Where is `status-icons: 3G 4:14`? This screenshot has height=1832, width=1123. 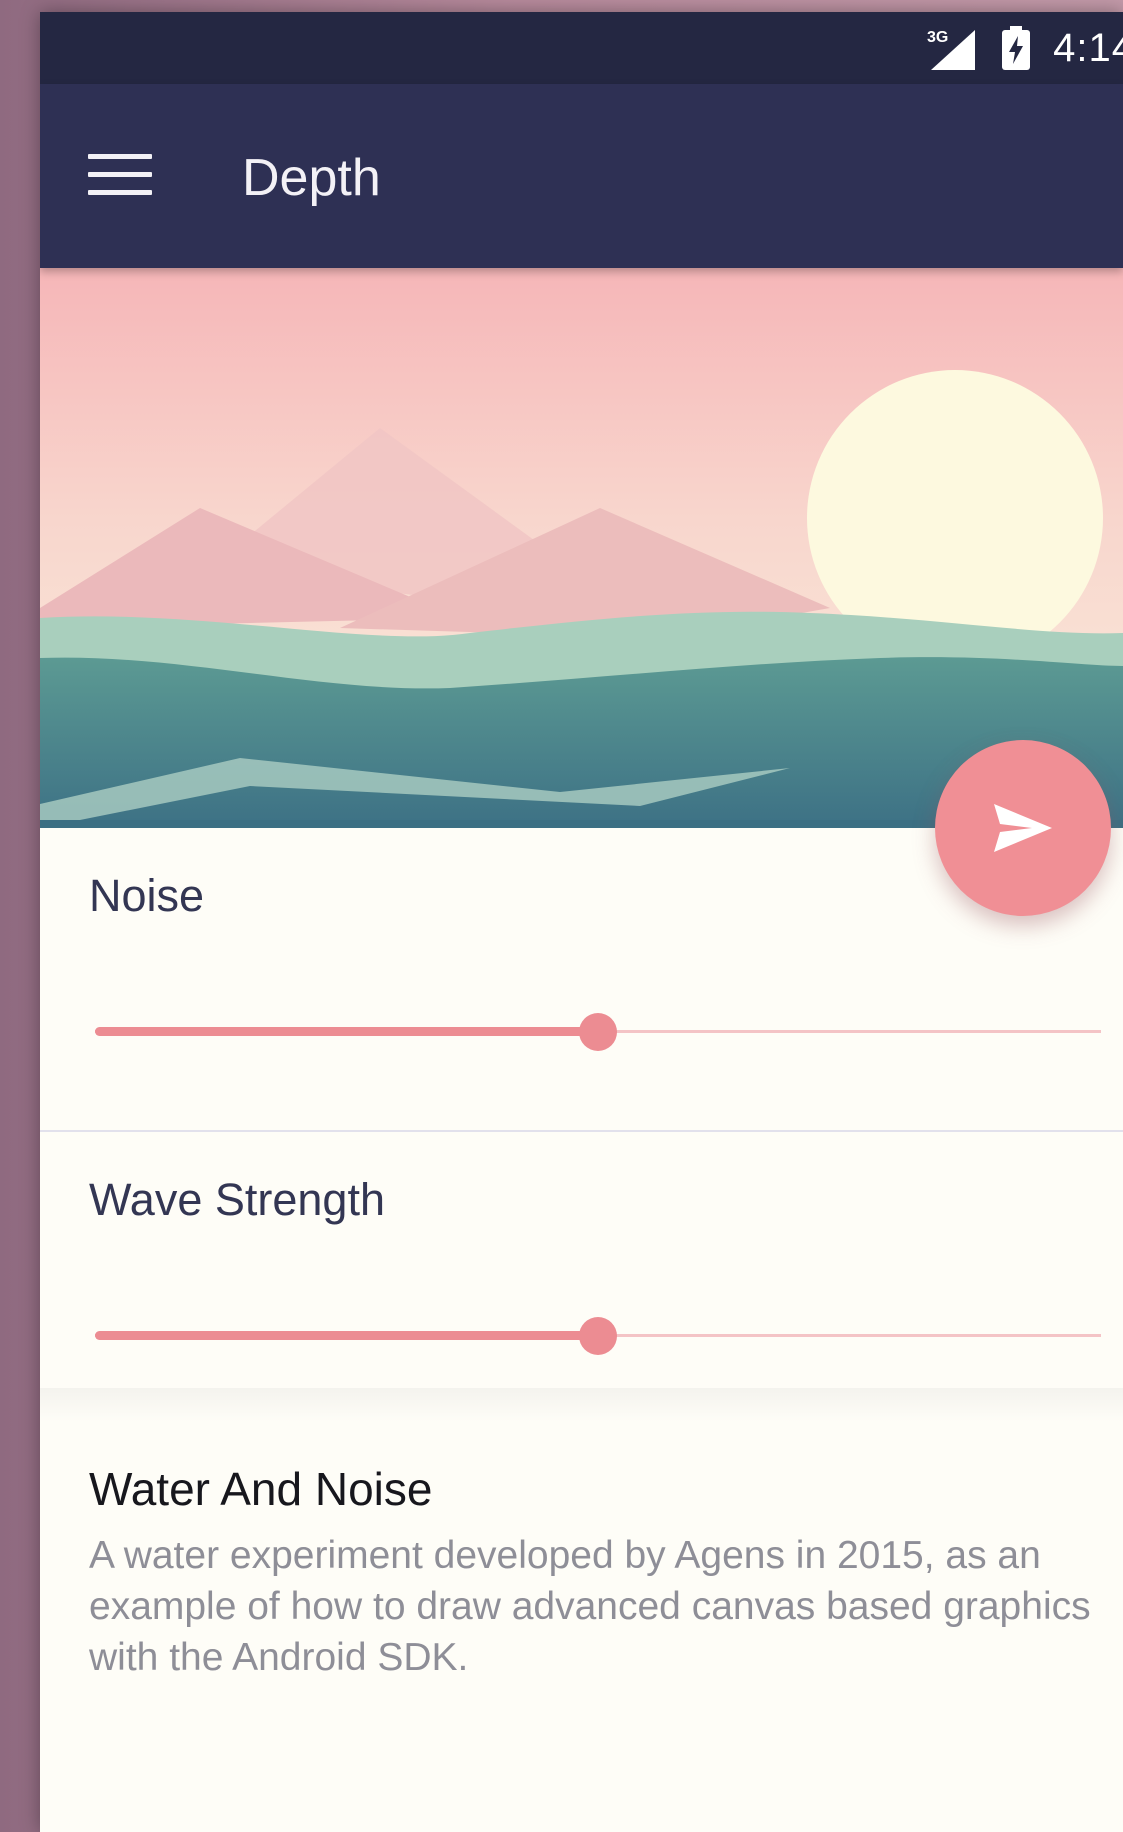
status-icons: 3G 4:14 is located at coordinates (1024, 48).